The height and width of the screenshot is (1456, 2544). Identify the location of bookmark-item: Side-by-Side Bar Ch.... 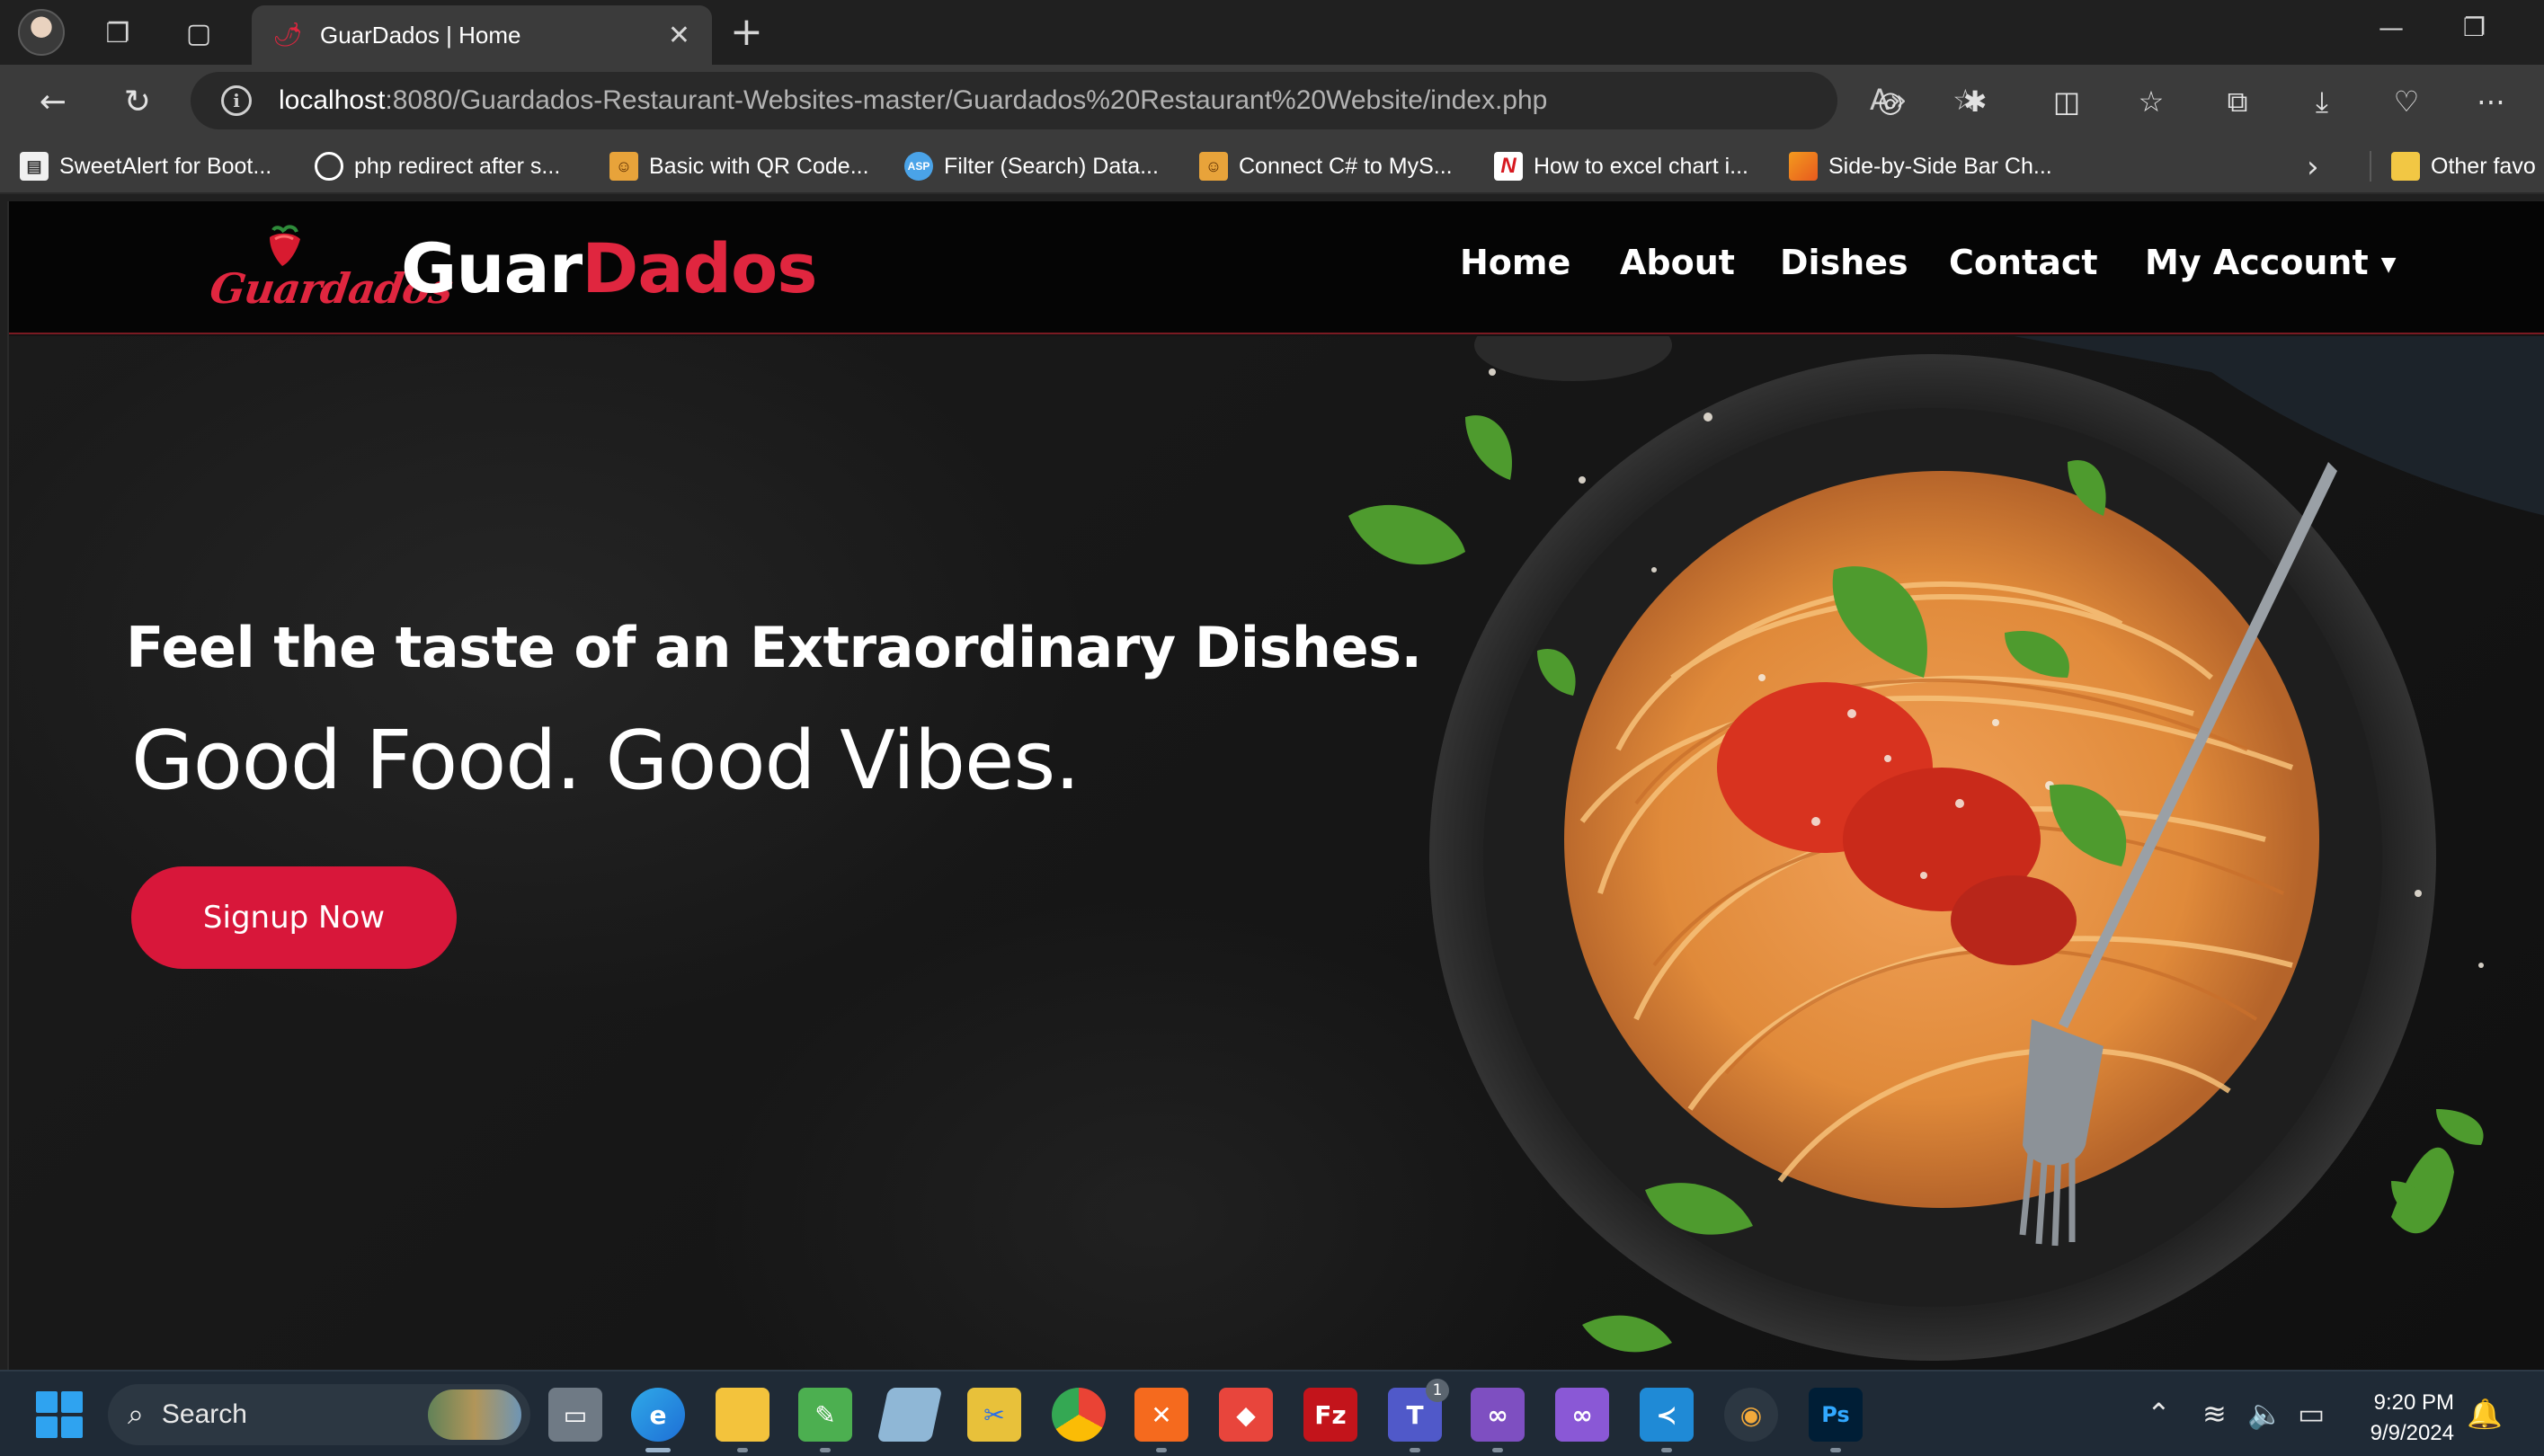
(1921, 166).